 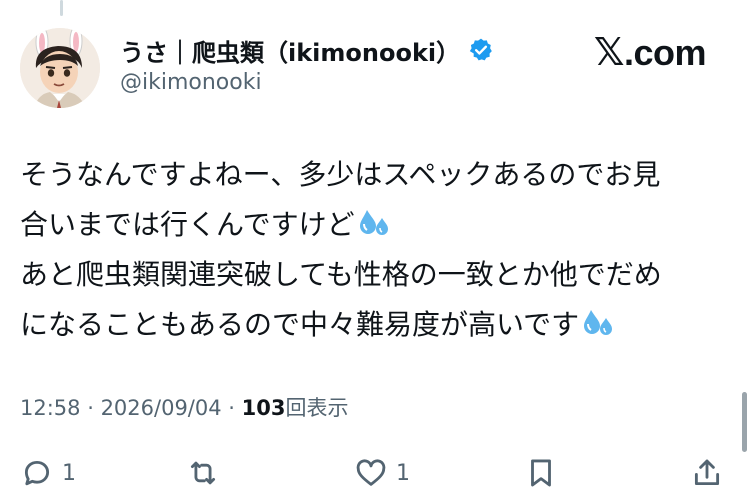 I want to click on post-line: あと爬虫類関連突破しても性格の一致とか他でだめ, so click(x=376, y=275).